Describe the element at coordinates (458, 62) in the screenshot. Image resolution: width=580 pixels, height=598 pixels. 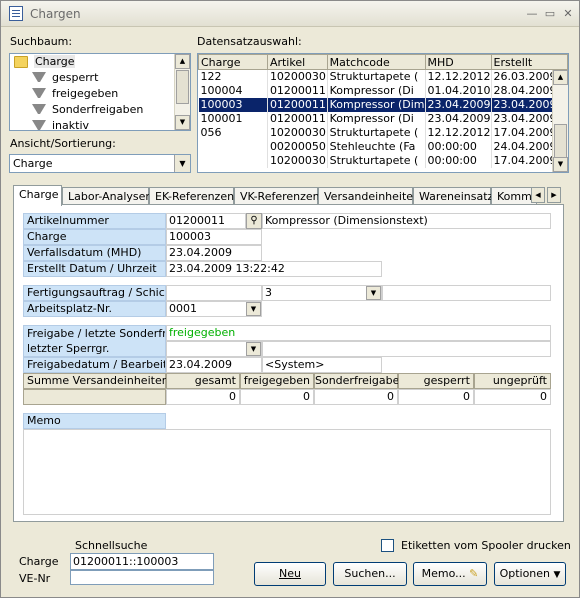
I see `col-header-mhd: MHD` at that location.